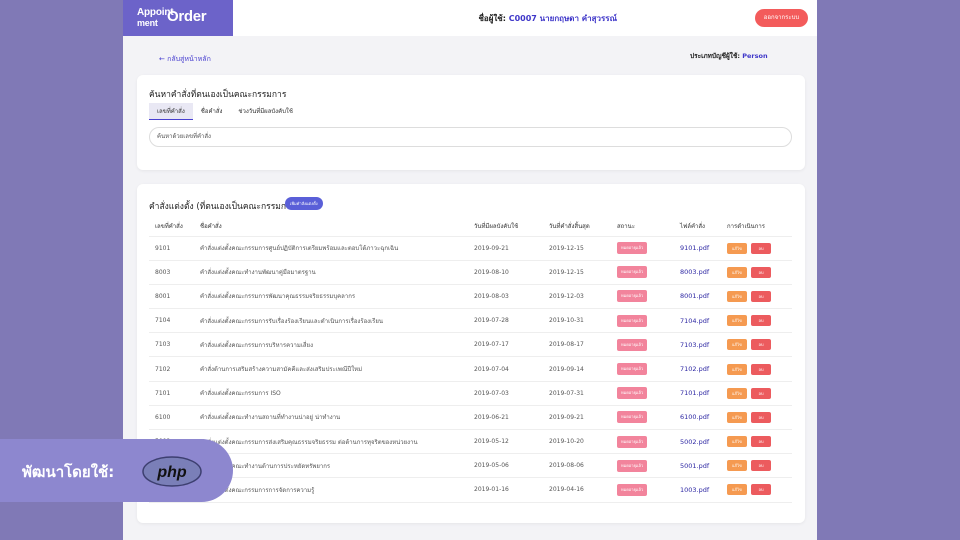 The height and width of the screenshot is (540, 960). What do you see at coordinates (185, 59) in the screenshot?
I see `back-to-home-link: ← กลับสู่หน้าหลัก` at bounding box center [185, 59].